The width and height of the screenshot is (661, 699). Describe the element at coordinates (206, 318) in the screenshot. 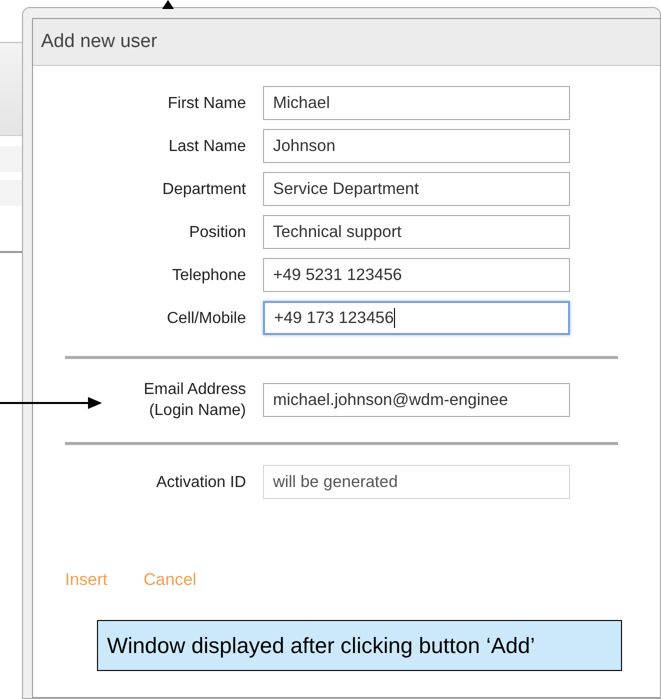

I see `field-label: Cell/Mobile` at that location.